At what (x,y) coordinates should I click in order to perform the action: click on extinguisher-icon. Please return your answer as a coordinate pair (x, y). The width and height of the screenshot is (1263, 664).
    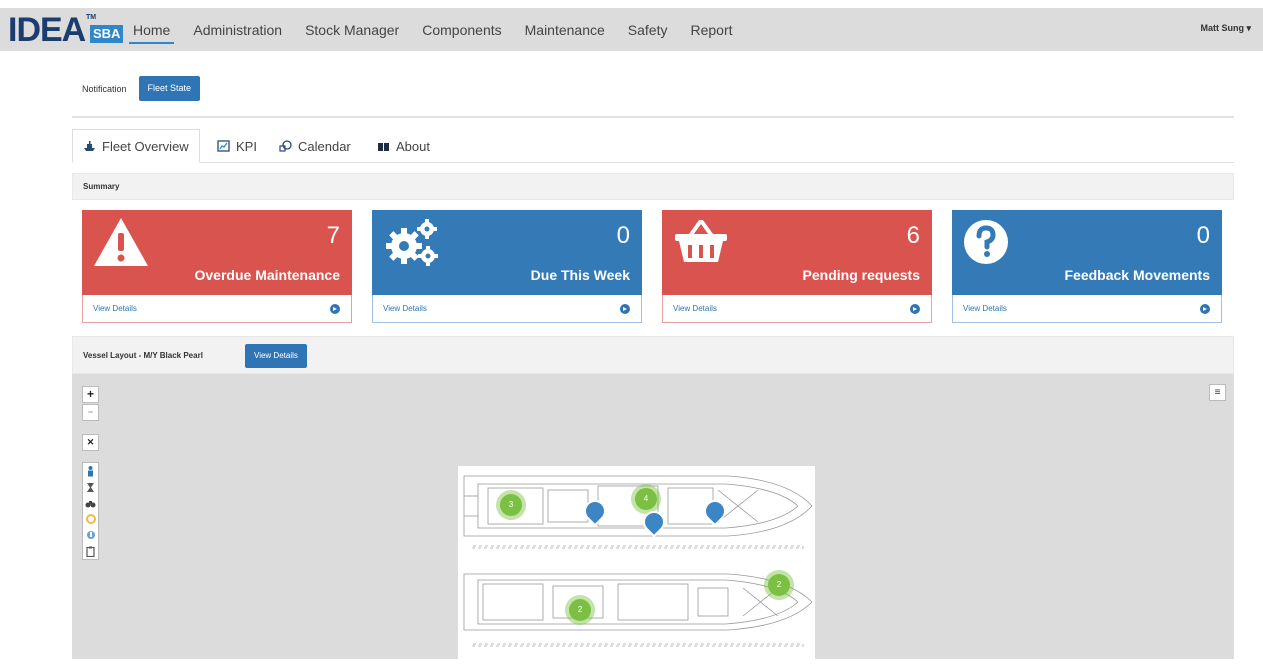
    Looking at the image, I should click on (90, 535).